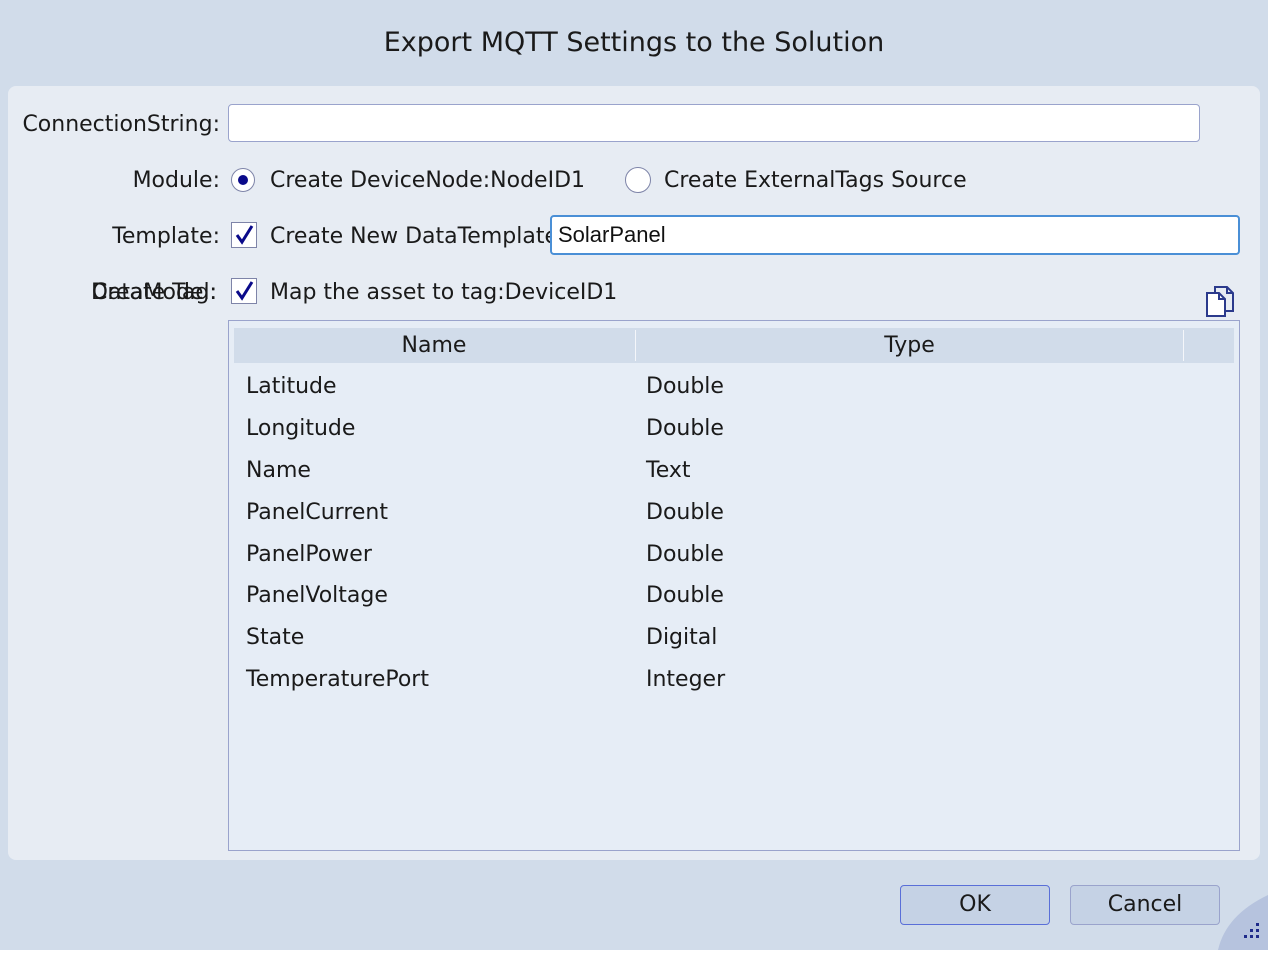  What do you see at coordinates (1145, 905) in the screenshot?
I see `cancel-button: Cancel` at bounding box center [1145, 905].